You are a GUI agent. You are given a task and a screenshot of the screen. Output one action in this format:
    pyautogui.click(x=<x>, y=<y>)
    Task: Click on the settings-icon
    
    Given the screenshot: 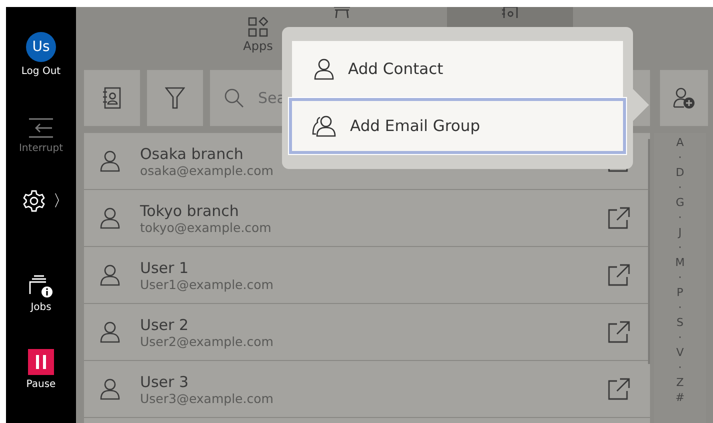 What is the action you would take?
    pyautogui.click(x=34, y=201)
    